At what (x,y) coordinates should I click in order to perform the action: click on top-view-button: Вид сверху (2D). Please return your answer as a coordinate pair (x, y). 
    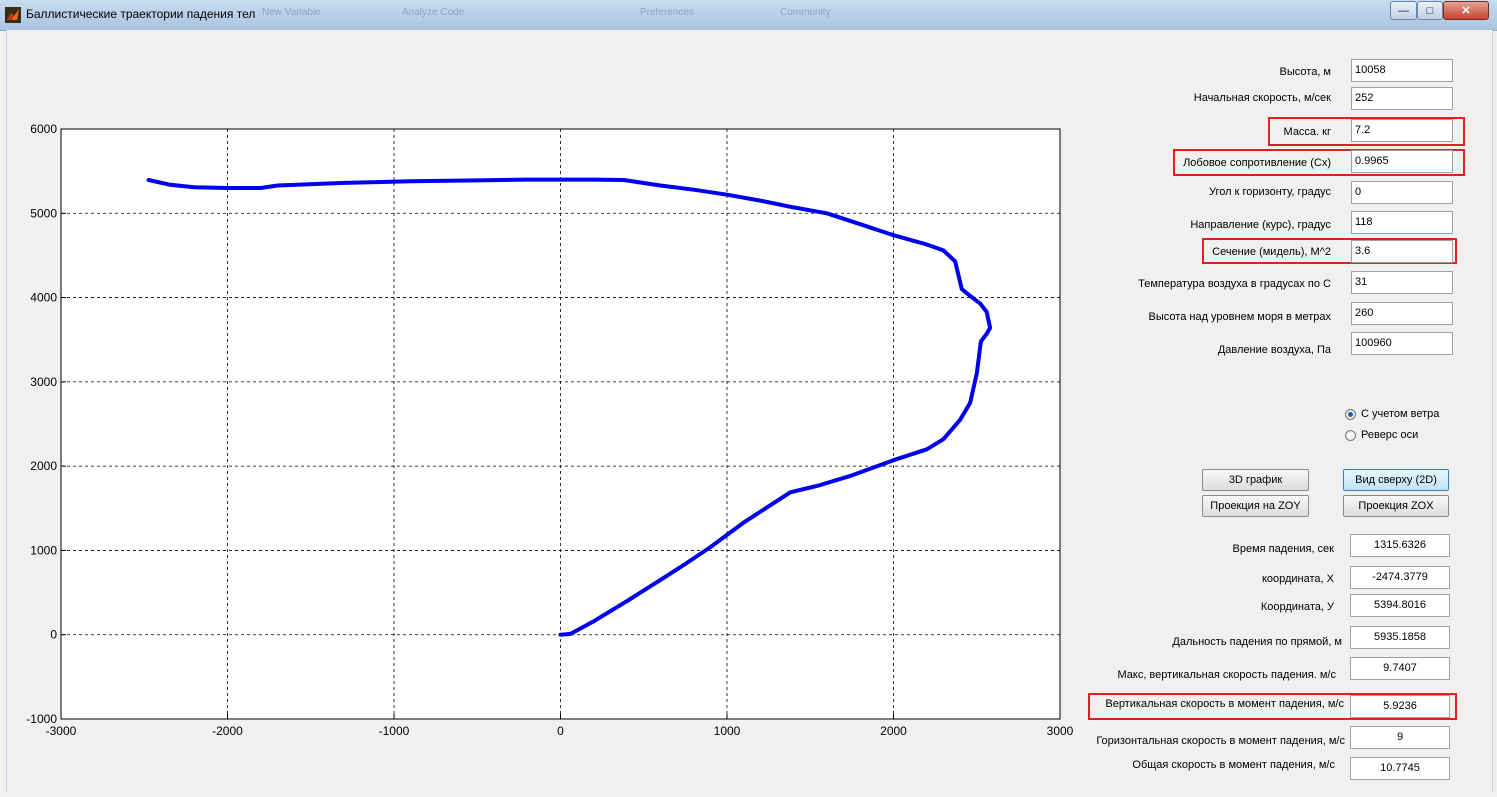
    Looking at the image, I should click on (1396, 480).